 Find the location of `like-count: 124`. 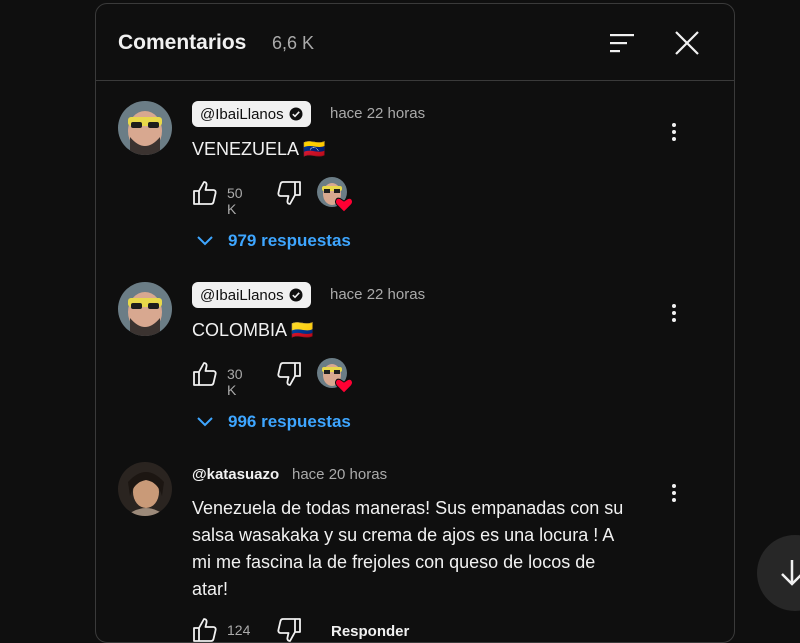

like-count: 124 is located at coordinates (239, 630).